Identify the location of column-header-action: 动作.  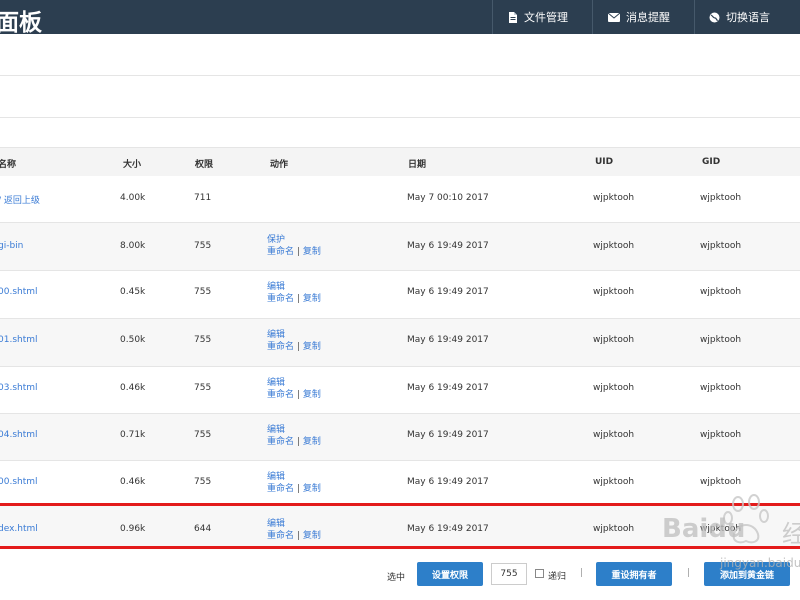
(279, 165).